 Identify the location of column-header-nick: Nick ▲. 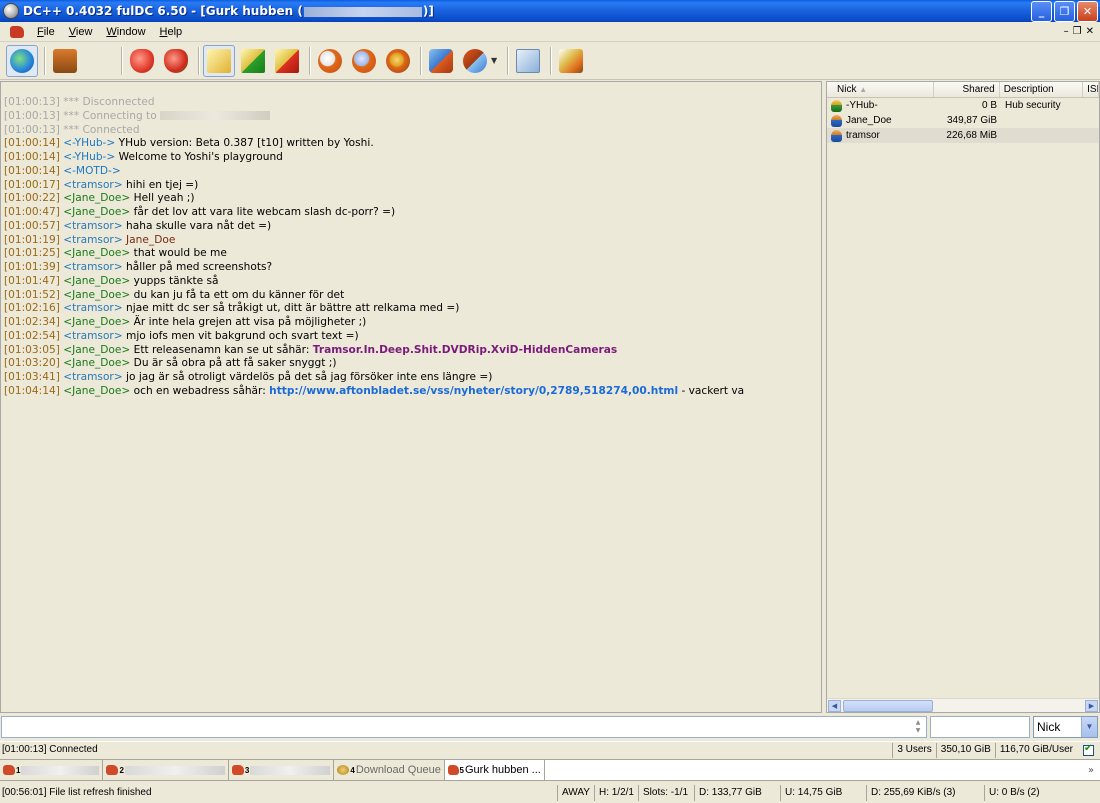
(881, 89).